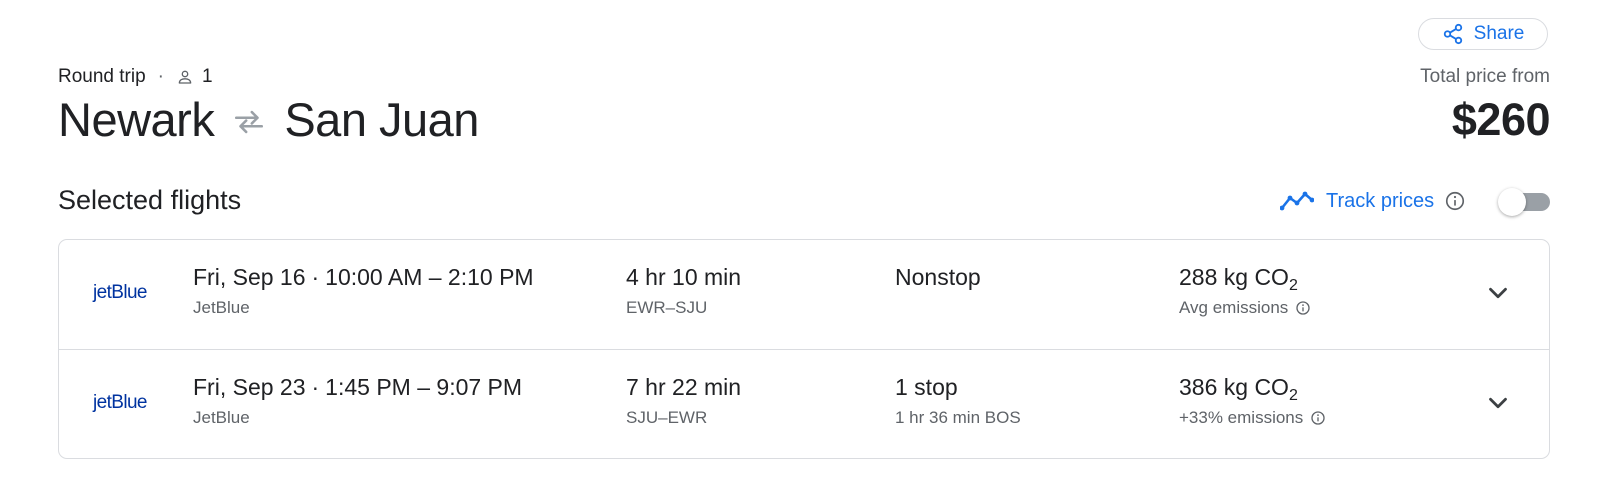  What do you see at coordinates (249, 387) in the screenshot?
I see `flight-date: Fri, Sep 23` at bounding box center [249, 387].